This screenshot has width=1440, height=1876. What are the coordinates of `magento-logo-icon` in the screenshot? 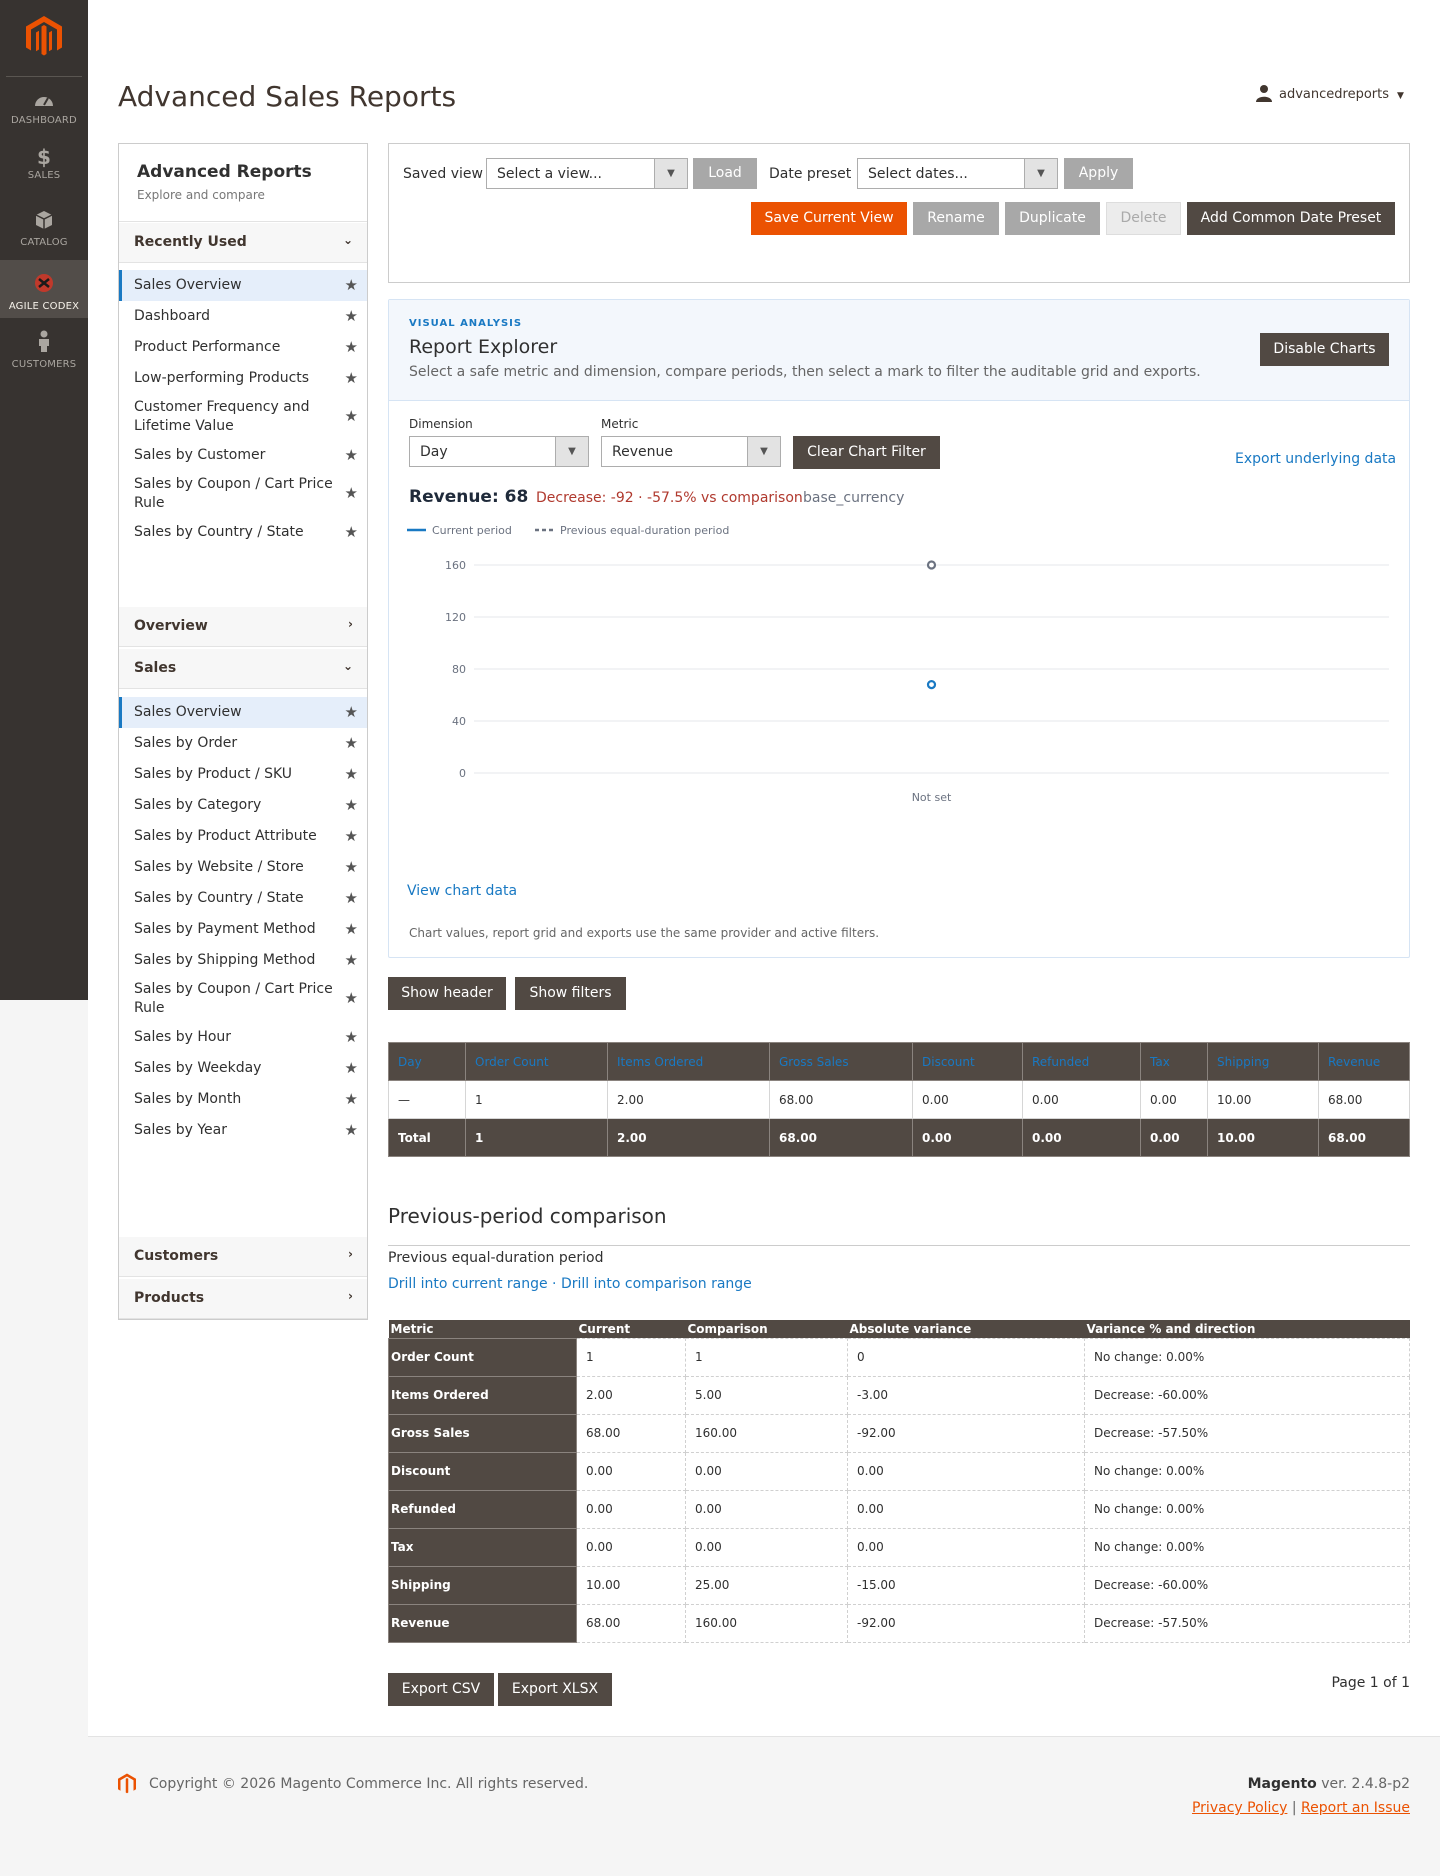 It's located at (44, 39).